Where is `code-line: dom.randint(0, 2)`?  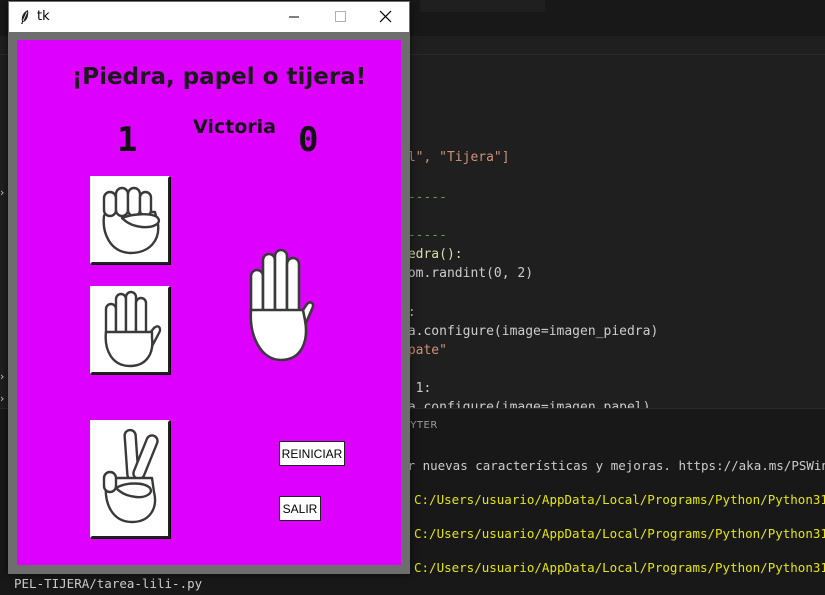
code-line: dom.randint(0, 2) is located at coordinates (466, 273).